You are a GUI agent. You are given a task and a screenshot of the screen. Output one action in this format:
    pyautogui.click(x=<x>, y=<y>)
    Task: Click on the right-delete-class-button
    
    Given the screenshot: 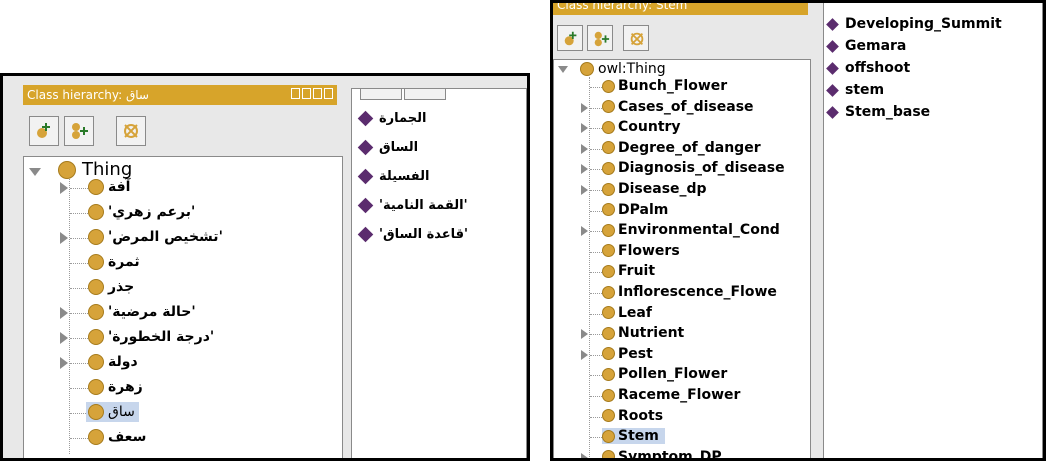 What is the action you would take?
    pyautogui.click(x=636, y=38)
    